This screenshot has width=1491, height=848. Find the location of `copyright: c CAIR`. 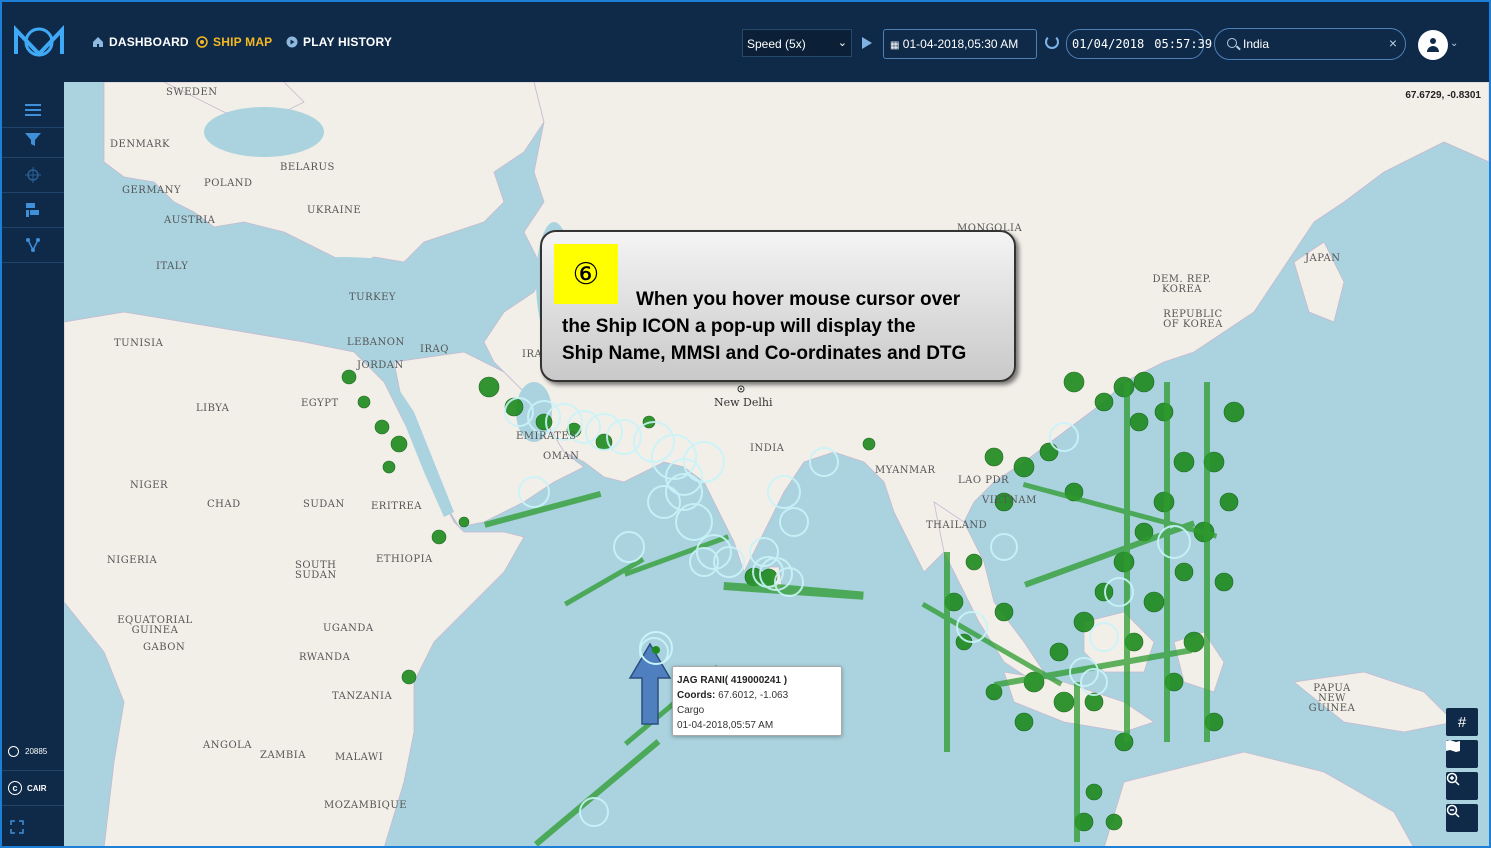

copyright: c CAIR is located at coordinates (33, 788).